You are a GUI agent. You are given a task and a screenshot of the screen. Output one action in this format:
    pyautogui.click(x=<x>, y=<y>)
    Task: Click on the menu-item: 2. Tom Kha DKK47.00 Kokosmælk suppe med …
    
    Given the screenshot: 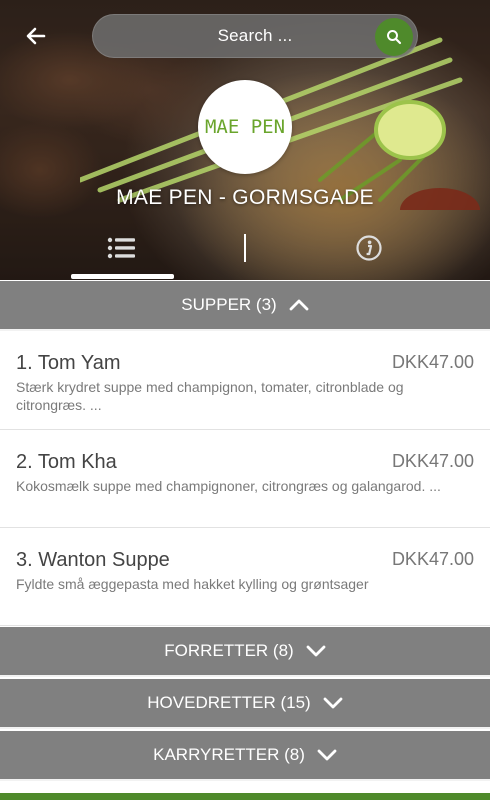 What is the action you would take?
    pyautogui.click(x=245, y=479)
    